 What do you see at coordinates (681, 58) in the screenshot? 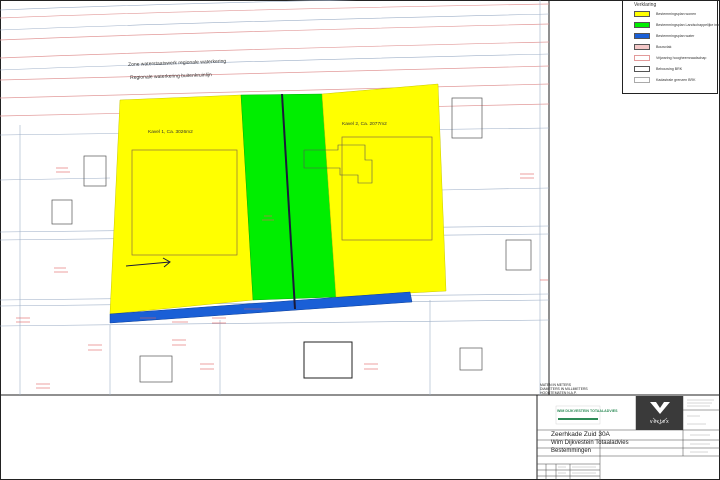
I see `legend-label: Vrijwaring hoogheemraadschap` at bounding box center [681, 58].